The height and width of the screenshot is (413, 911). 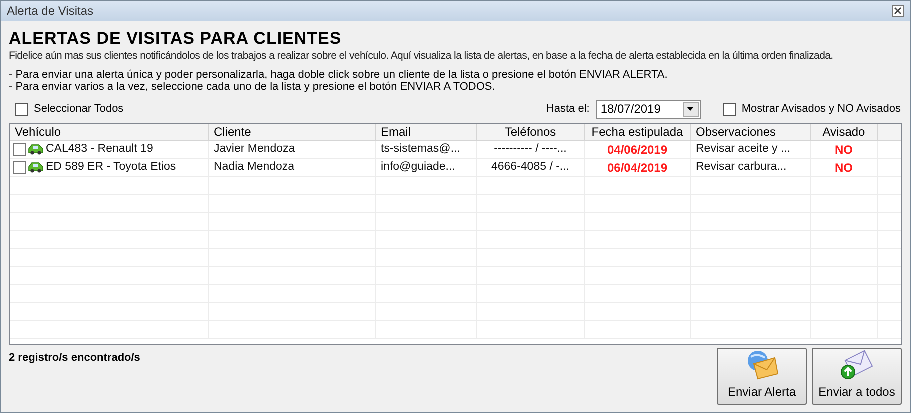 I want to click on table-cell-text: Nadia Mendoza, so click(x=254, y=167).